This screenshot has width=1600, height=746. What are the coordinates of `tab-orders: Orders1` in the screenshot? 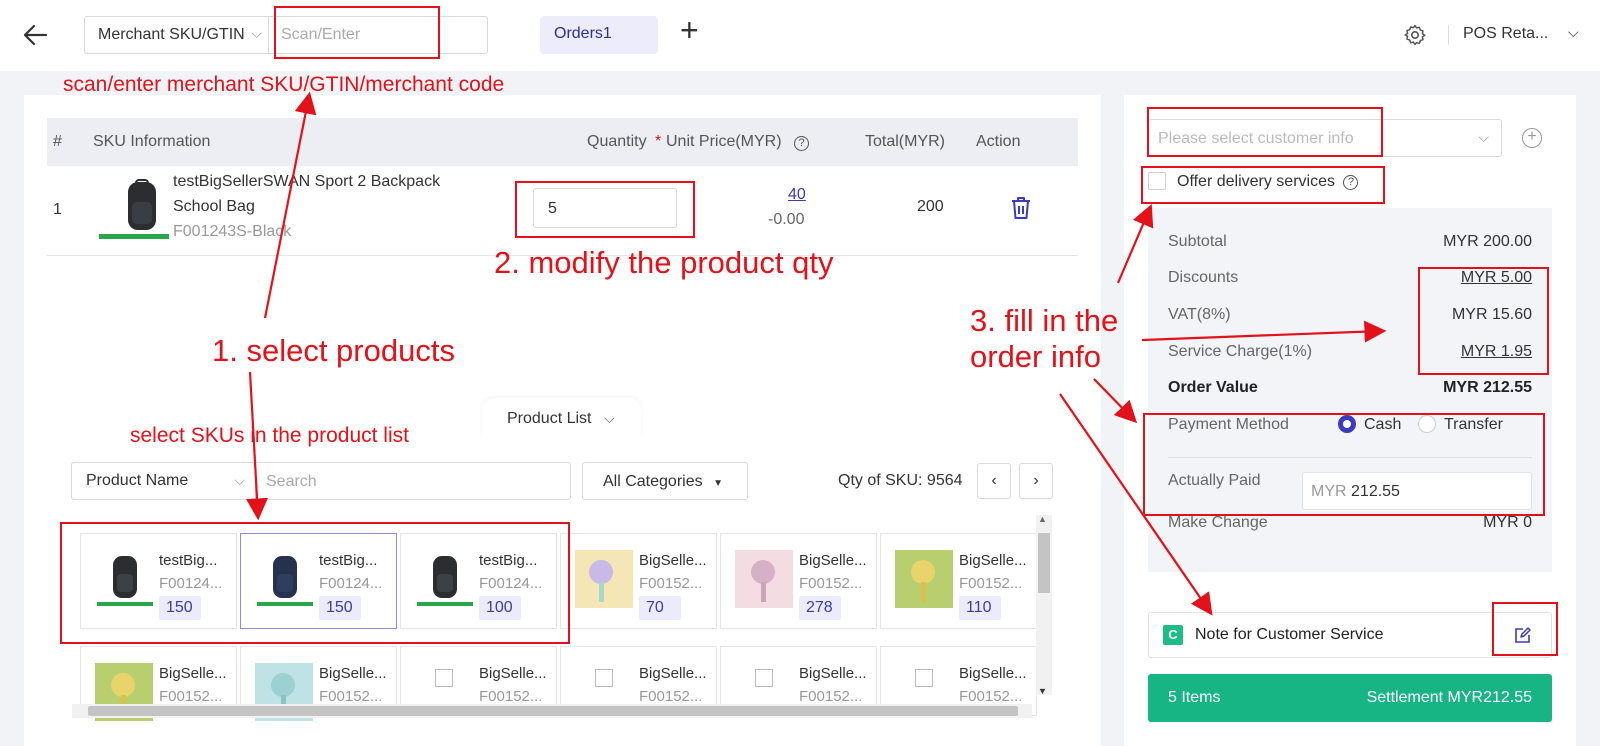 It's located at (599, 35).